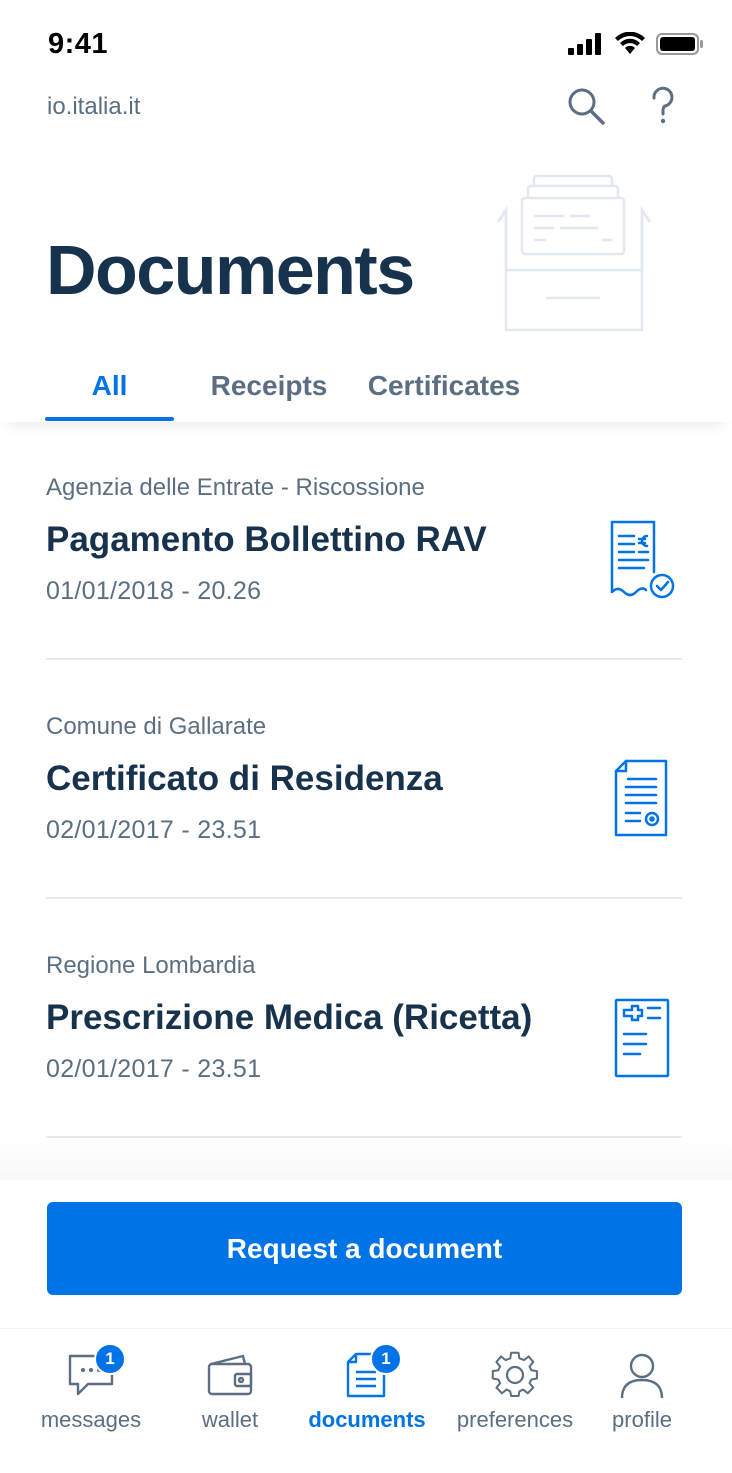 The width and height of the screenshot is (732, 1473). I want to click on app-header: io.italia.it, so click(366, 110).